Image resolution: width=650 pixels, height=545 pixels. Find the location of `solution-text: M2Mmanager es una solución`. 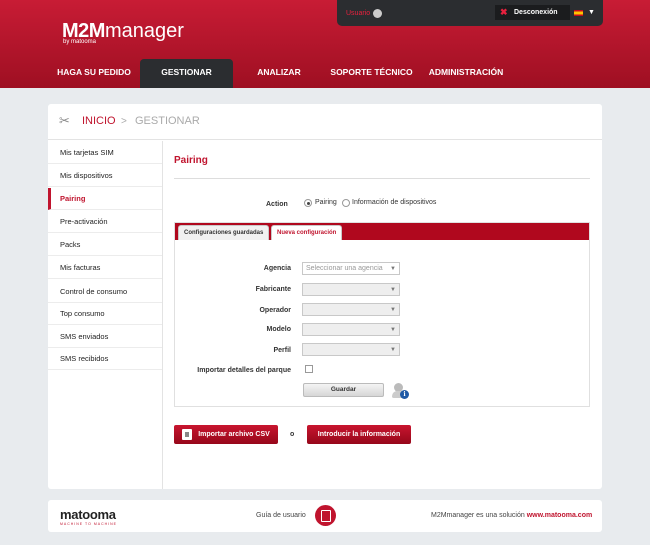

solution-text: M2Mmanager es una solución is located at coordinates (479, 515).